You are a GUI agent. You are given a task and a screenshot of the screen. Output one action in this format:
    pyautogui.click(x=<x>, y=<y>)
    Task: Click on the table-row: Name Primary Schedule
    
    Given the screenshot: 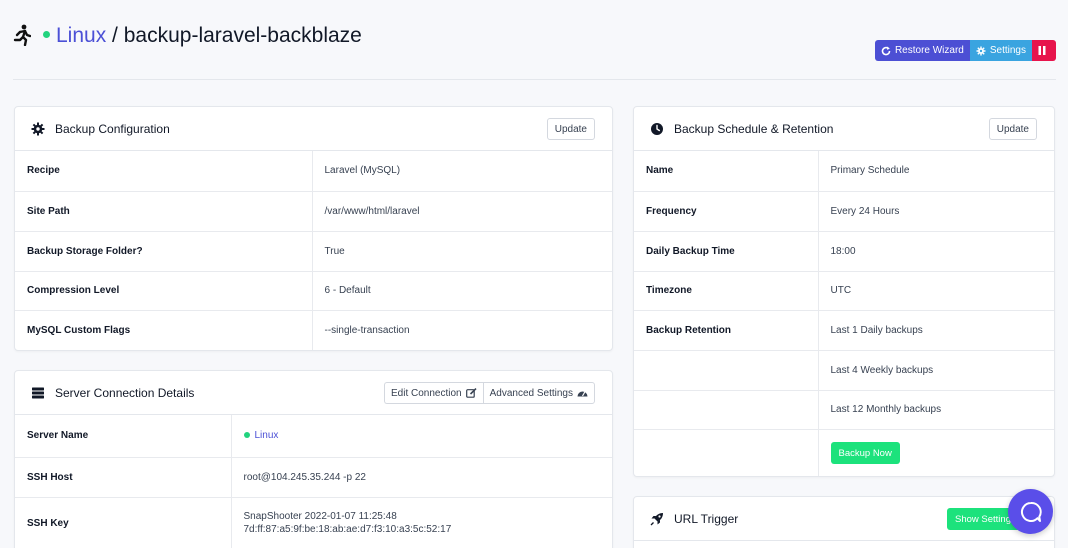 What is the action you would take?
    pyautogui.click(x=844, y=171)
    